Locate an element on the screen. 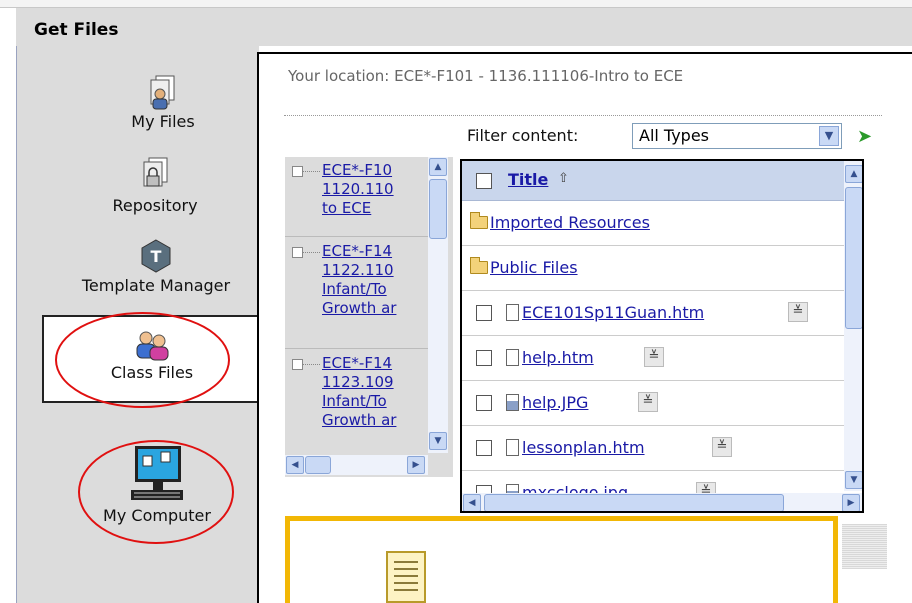 The width and height of the screenshot is (912, 603). file-link: Imported Resources is located at coordinates (570, 222).